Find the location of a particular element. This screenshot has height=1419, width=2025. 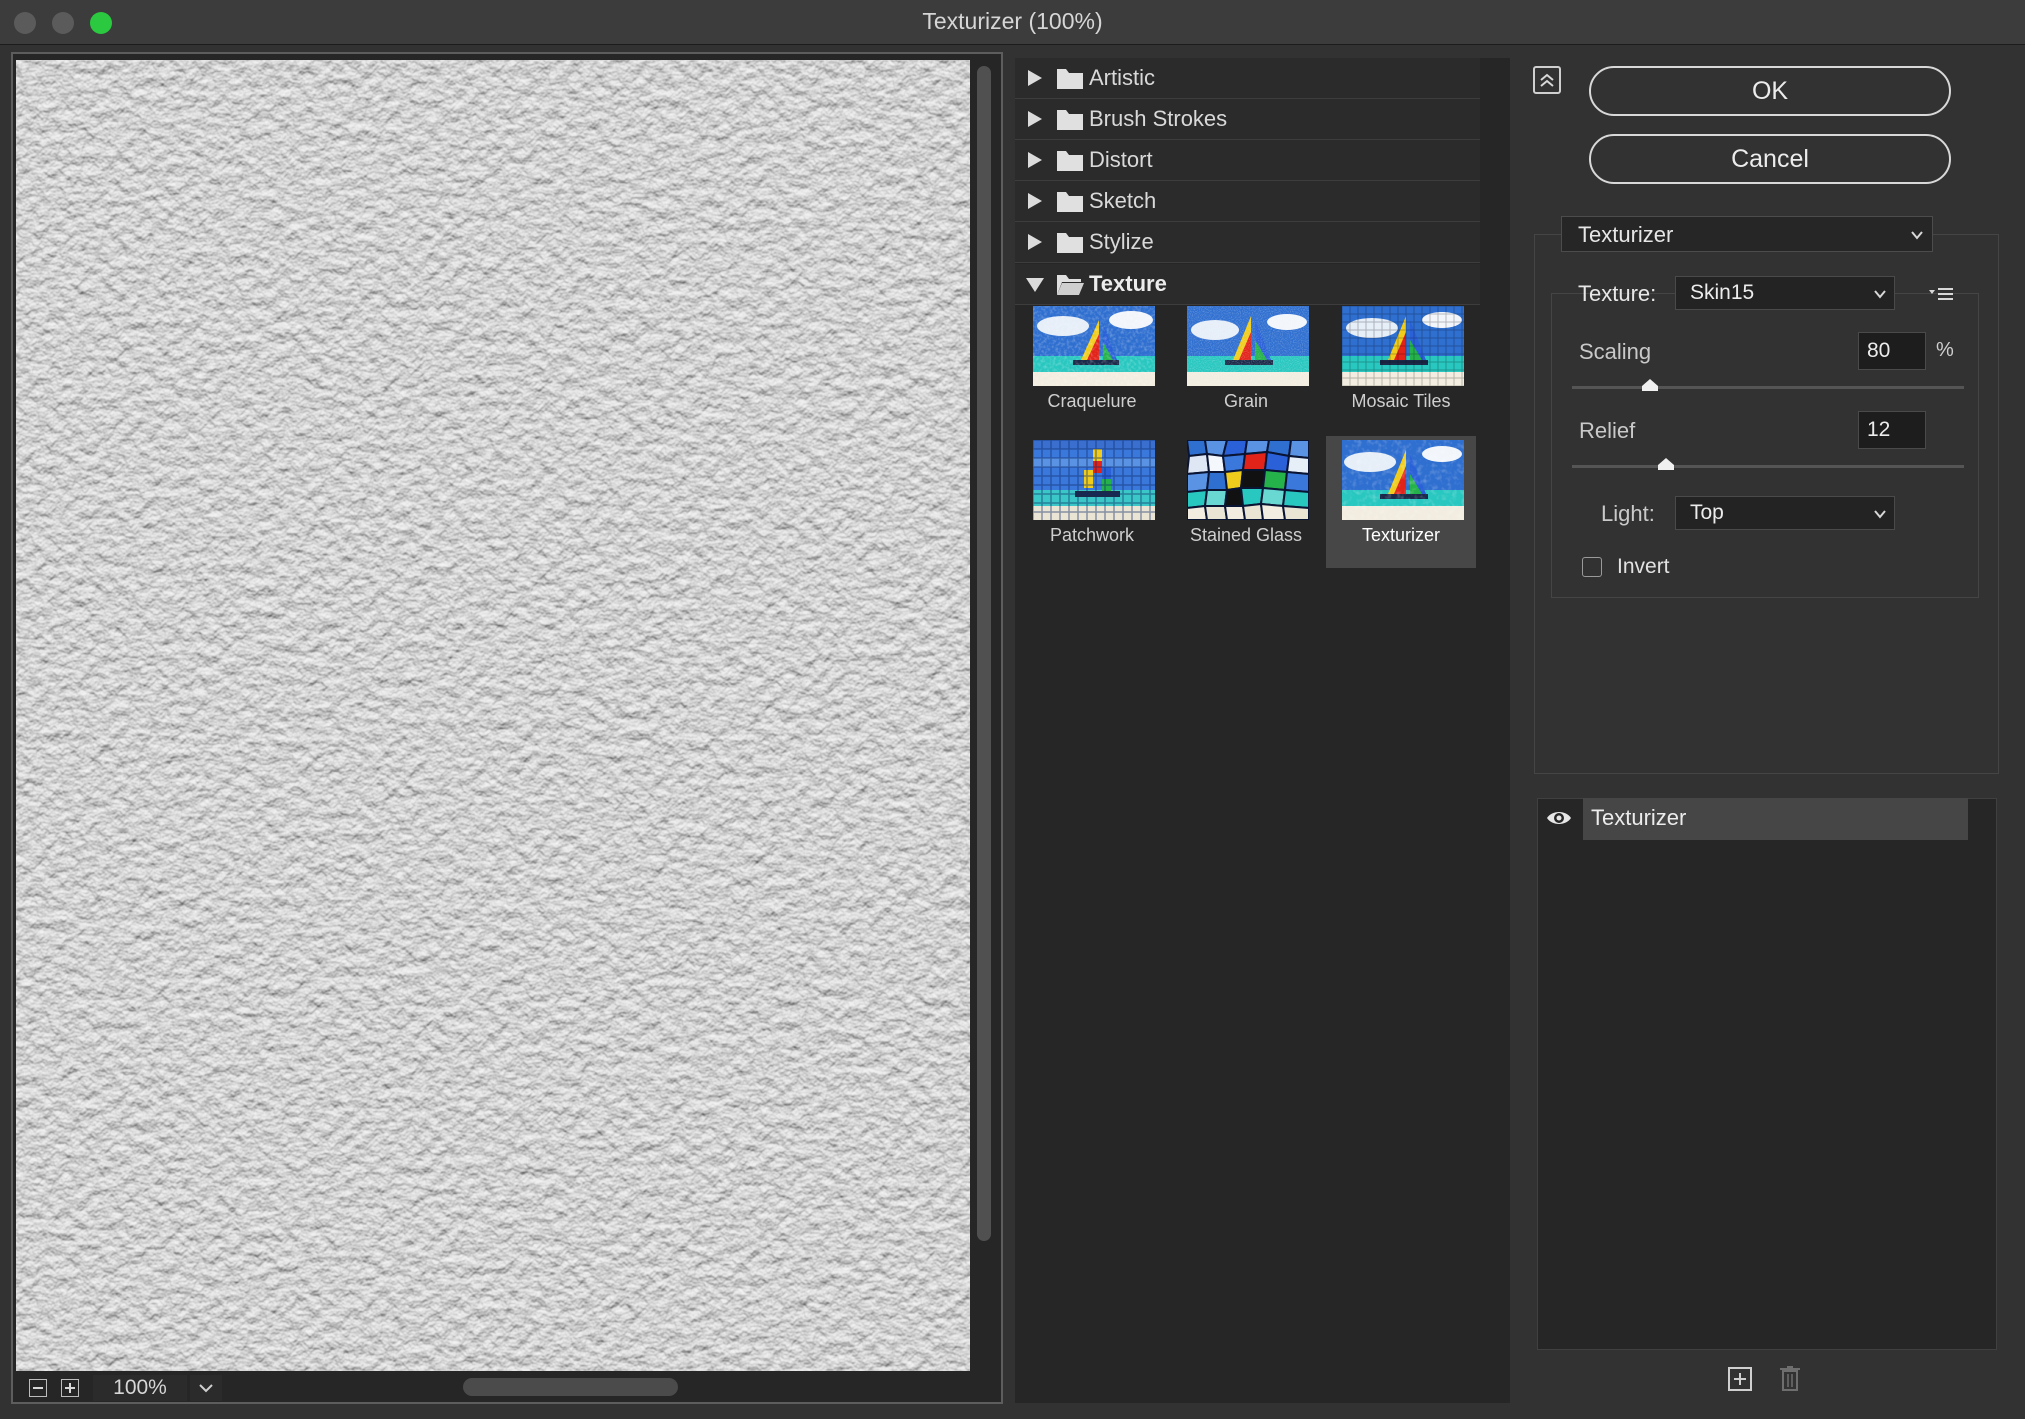

category-label: Stylize is located at coordinates (1121, 241).